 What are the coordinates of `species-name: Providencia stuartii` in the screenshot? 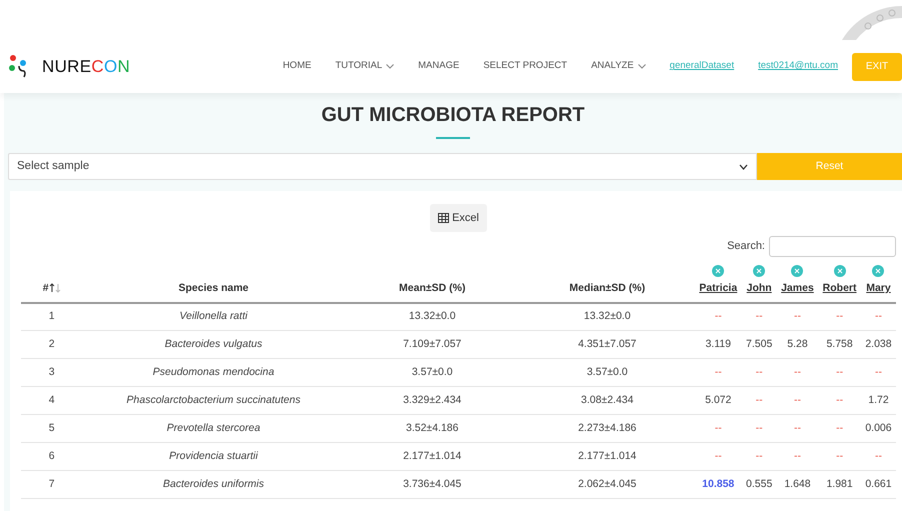 It's located at (213, 456).